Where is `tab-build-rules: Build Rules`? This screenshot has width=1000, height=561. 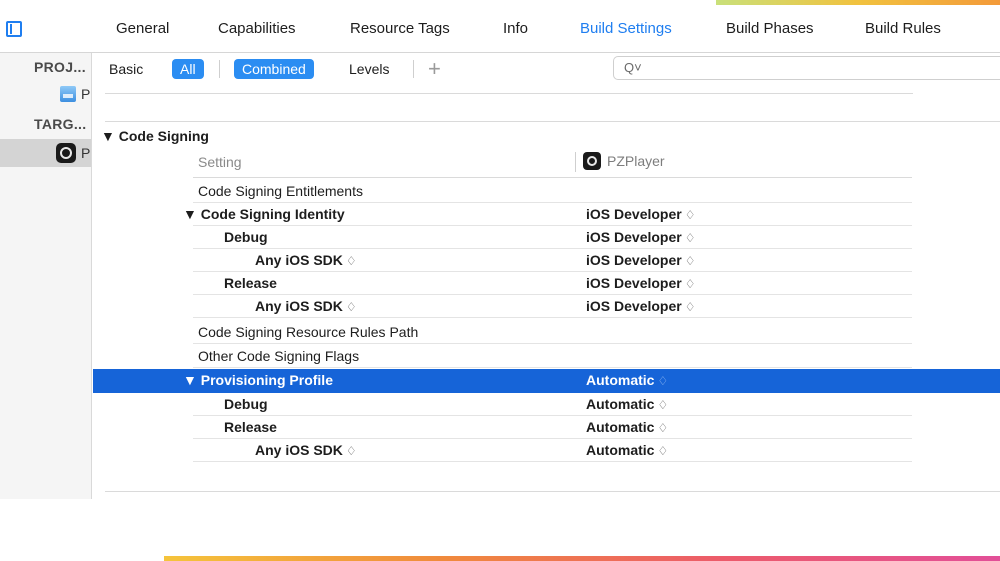
tab-build-rules: Build Rules is located at coordinates (903, 28).